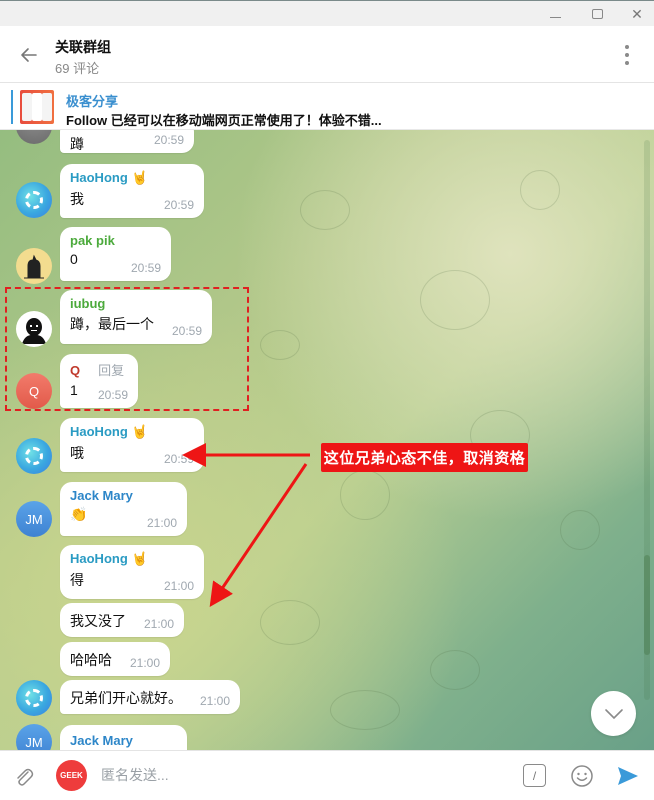 The height and width of the screenshot is (800, 654). What do you see at coordinates (122, 620) in the screenshot?
I see `message-bubble: 我又没了 21:00` at bounding box center [122, 620].